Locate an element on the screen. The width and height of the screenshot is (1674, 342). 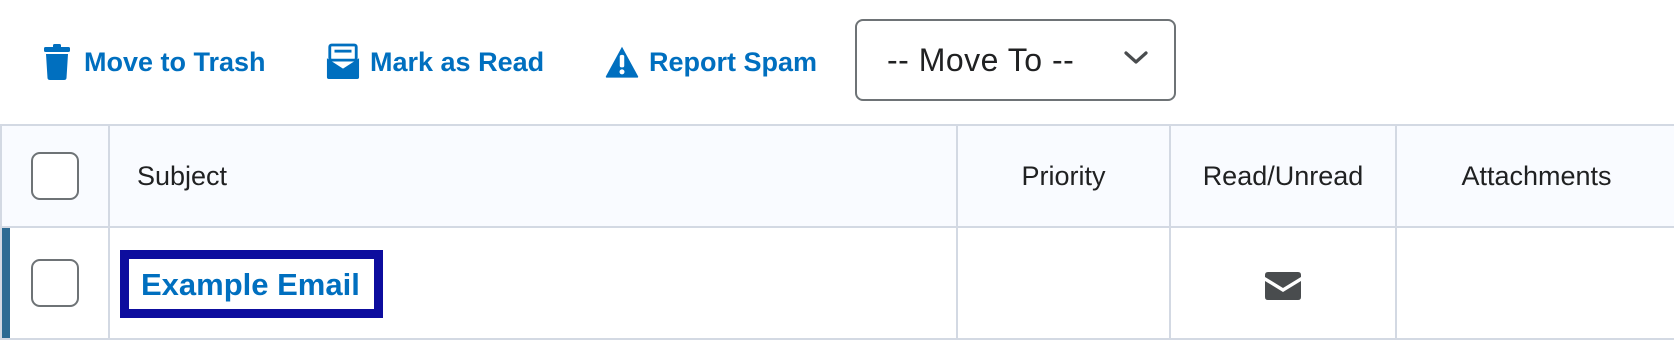
envelope-icon is located at coordinates (1283, 288).